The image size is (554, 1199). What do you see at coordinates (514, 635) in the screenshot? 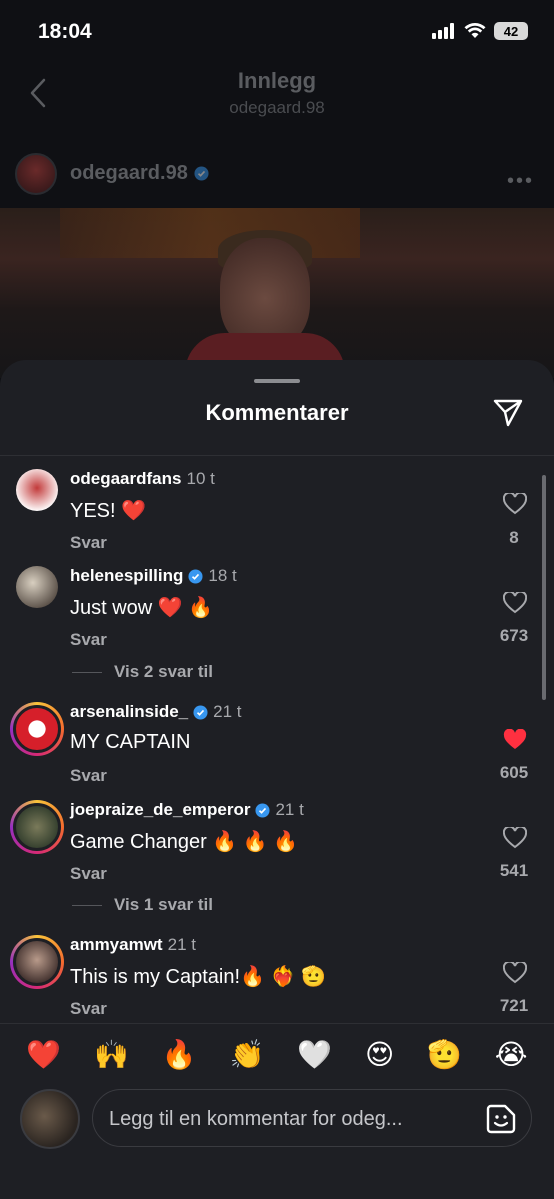
I see `like-count: 673` at bounding box center [514, 635].